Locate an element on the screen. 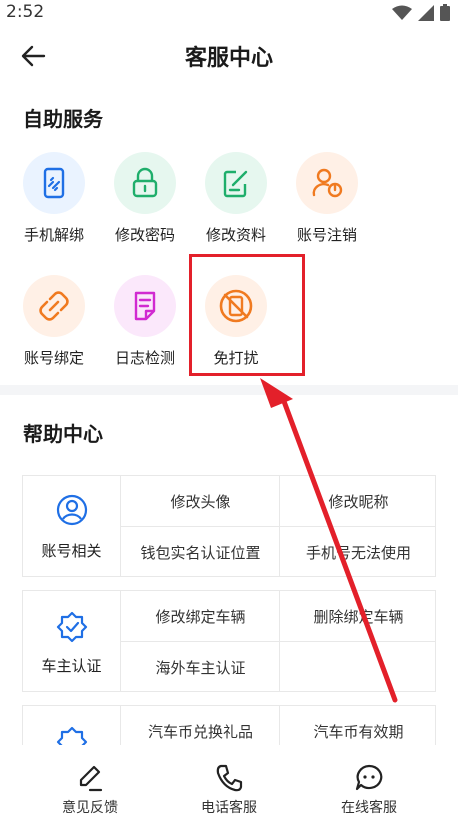 Image resolution: width=458 pixels, height=820 pixels. service-label: 手机解绑 is located at coordinates (53, 235).